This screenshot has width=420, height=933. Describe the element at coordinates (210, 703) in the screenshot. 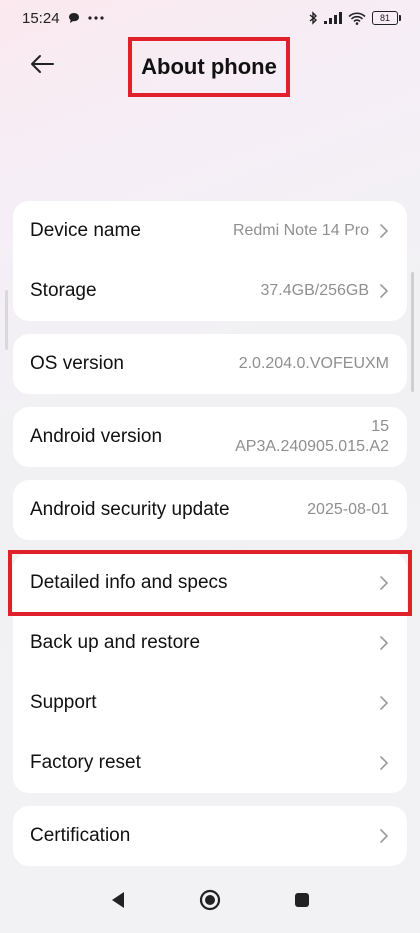

I see `support-row: Support` at that location.